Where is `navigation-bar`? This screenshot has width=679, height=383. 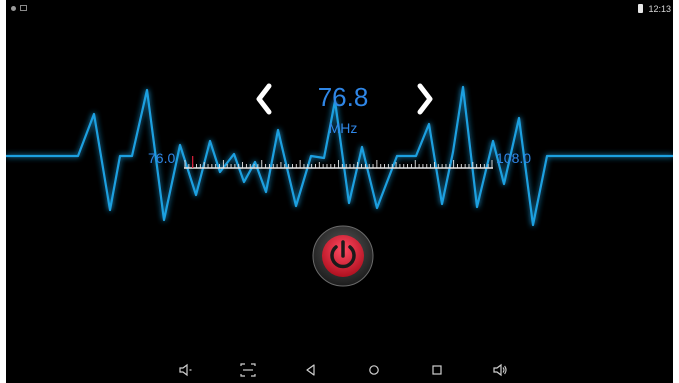
navigation-bar is located at coordinates (339, 370).